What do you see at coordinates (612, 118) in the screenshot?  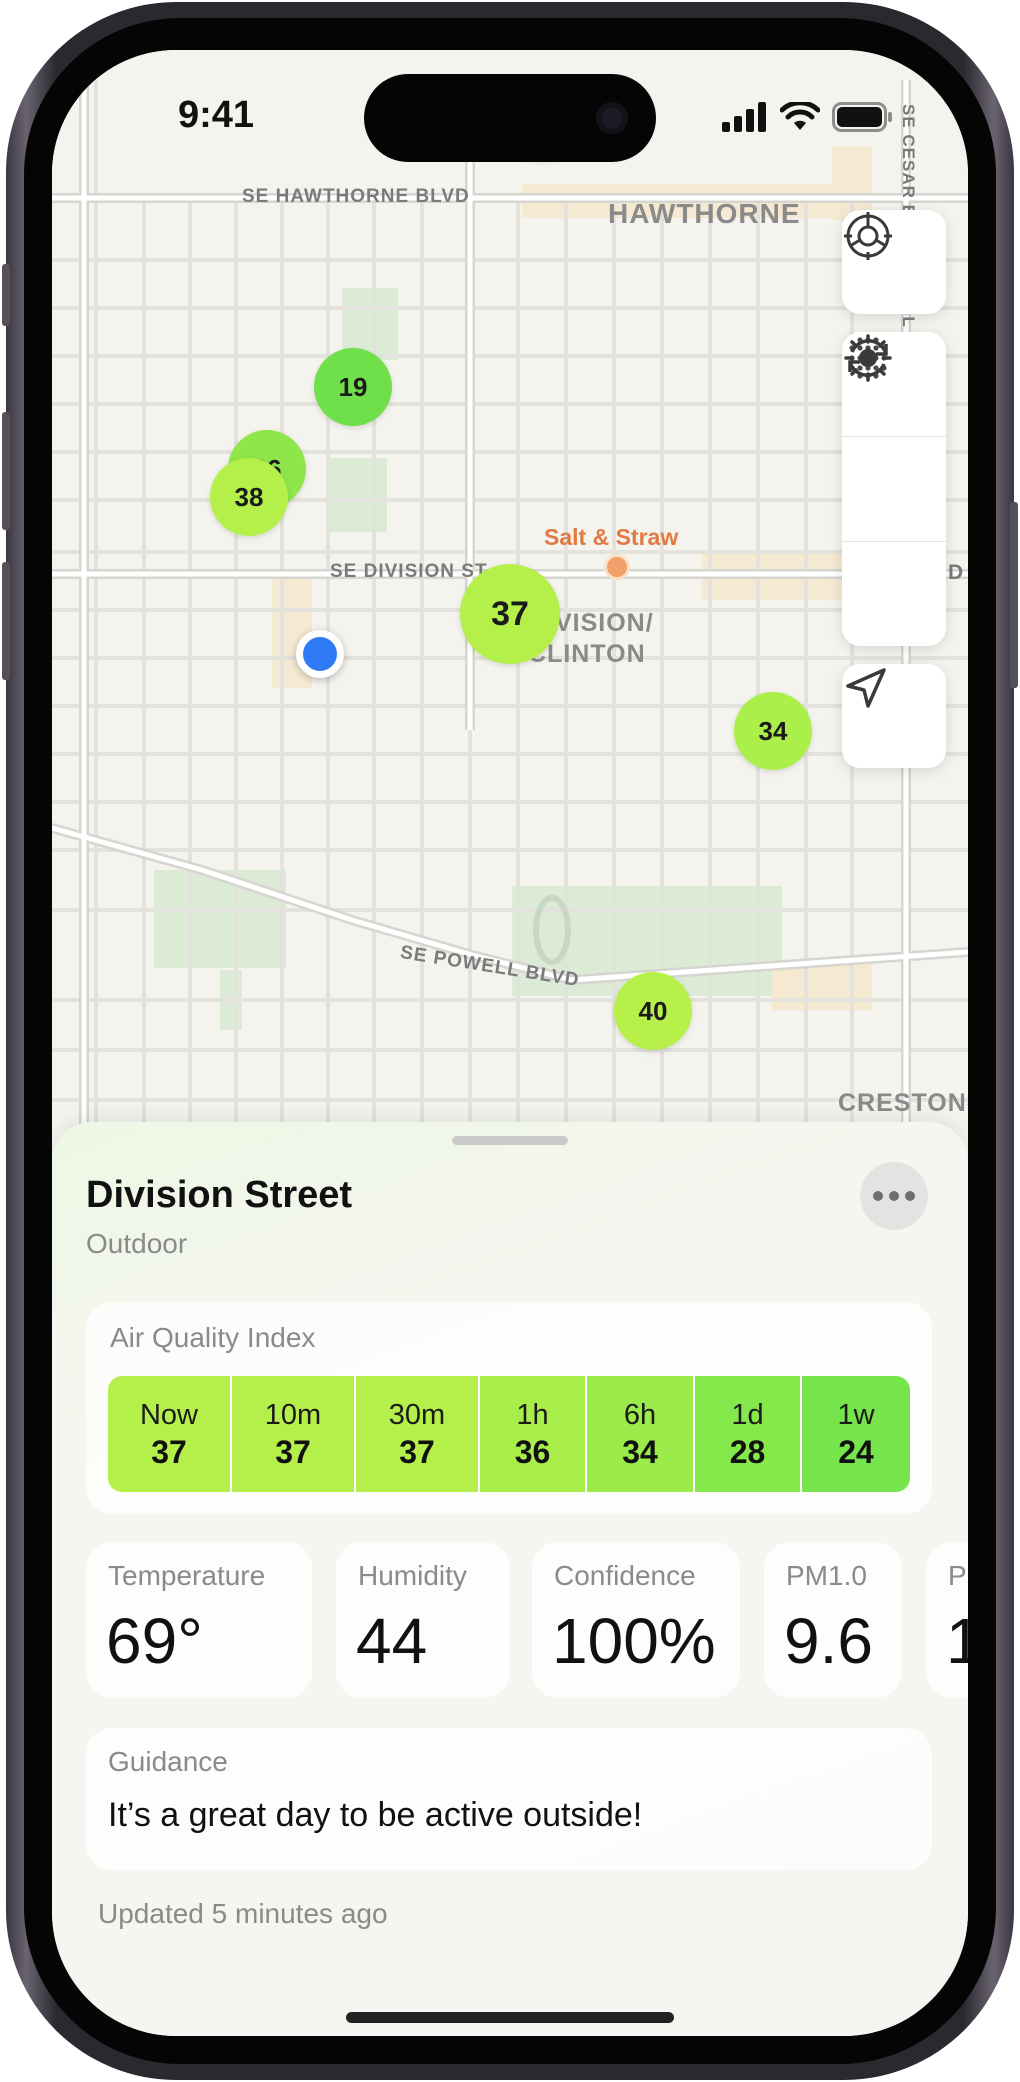 I see `front-camera` at bounding box center [612, 118].